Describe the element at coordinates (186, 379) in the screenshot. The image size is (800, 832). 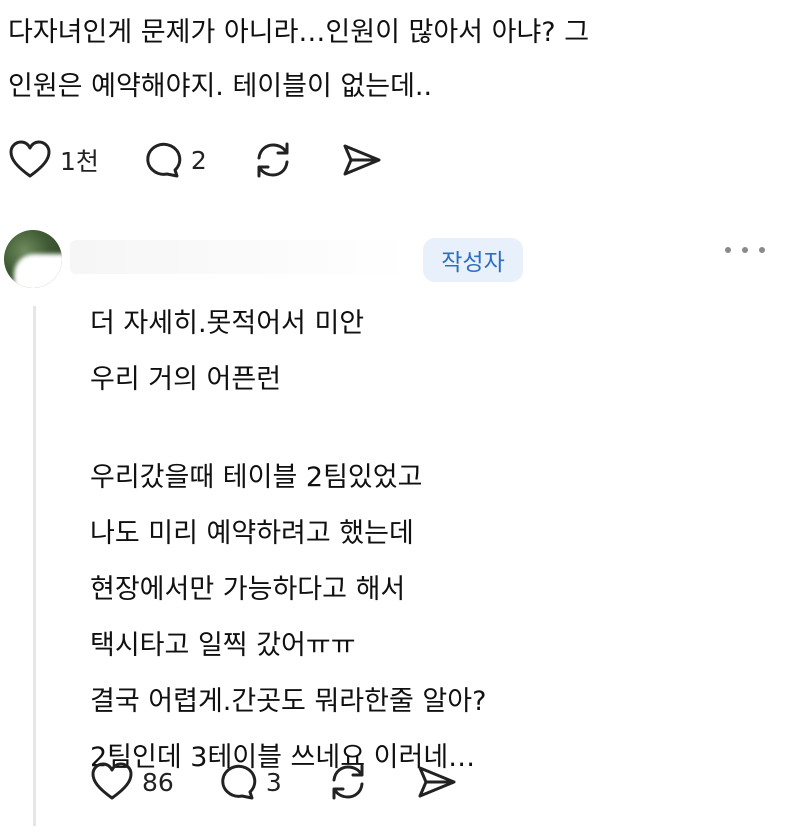
I see `reply-line: 우리 거의 어픈런` at that location.